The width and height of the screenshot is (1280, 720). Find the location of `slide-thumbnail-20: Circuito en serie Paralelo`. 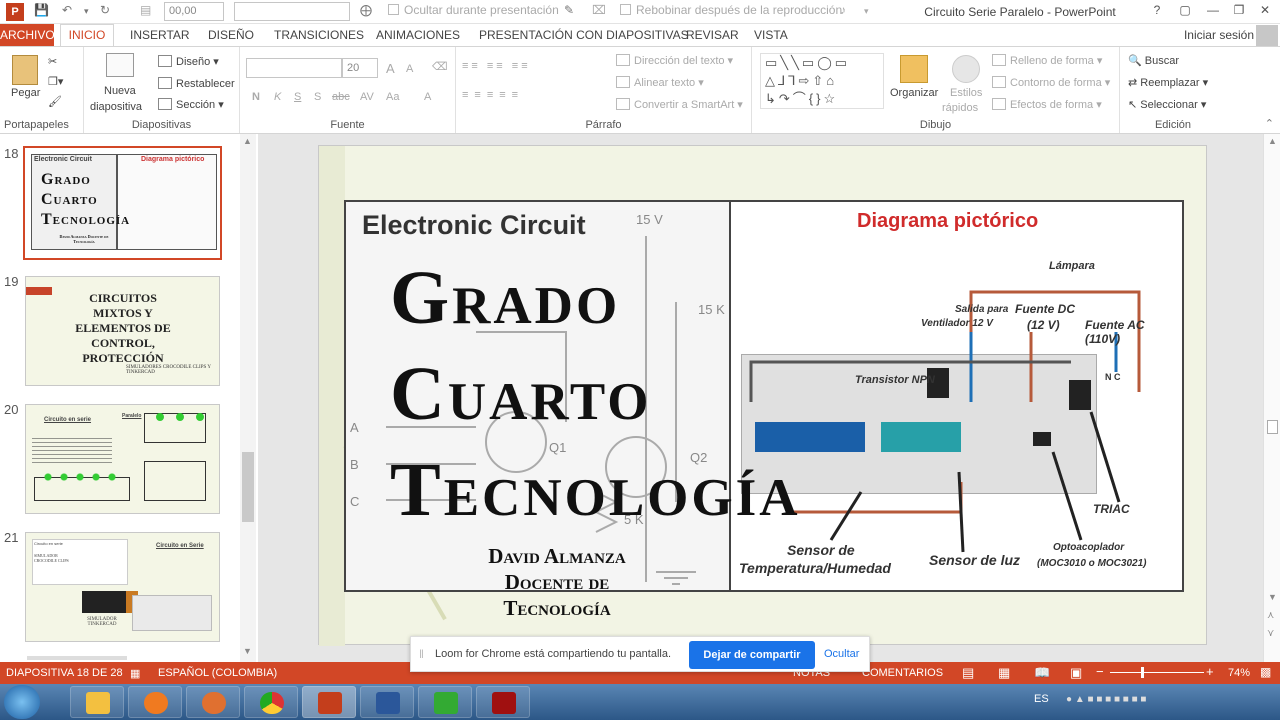

slide-thumbnail-20: Circuito en serie Paralelo is located at coordinates (122, 459).